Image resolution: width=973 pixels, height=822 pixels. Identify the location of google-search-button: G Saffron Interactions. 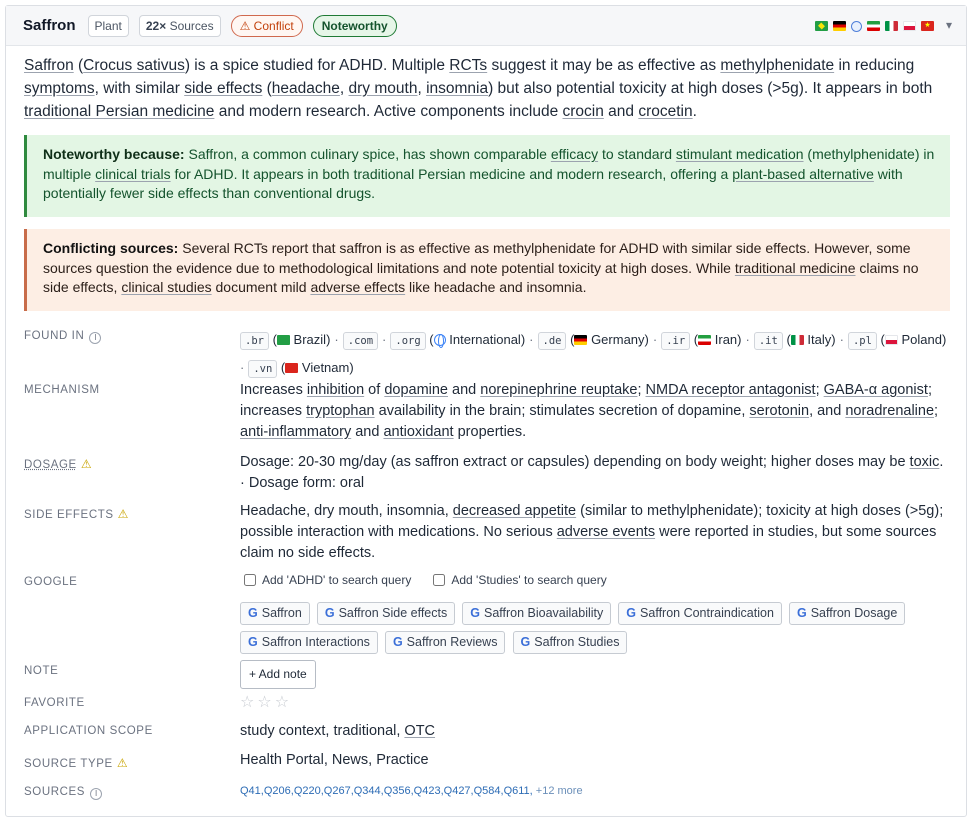
(309, 642).